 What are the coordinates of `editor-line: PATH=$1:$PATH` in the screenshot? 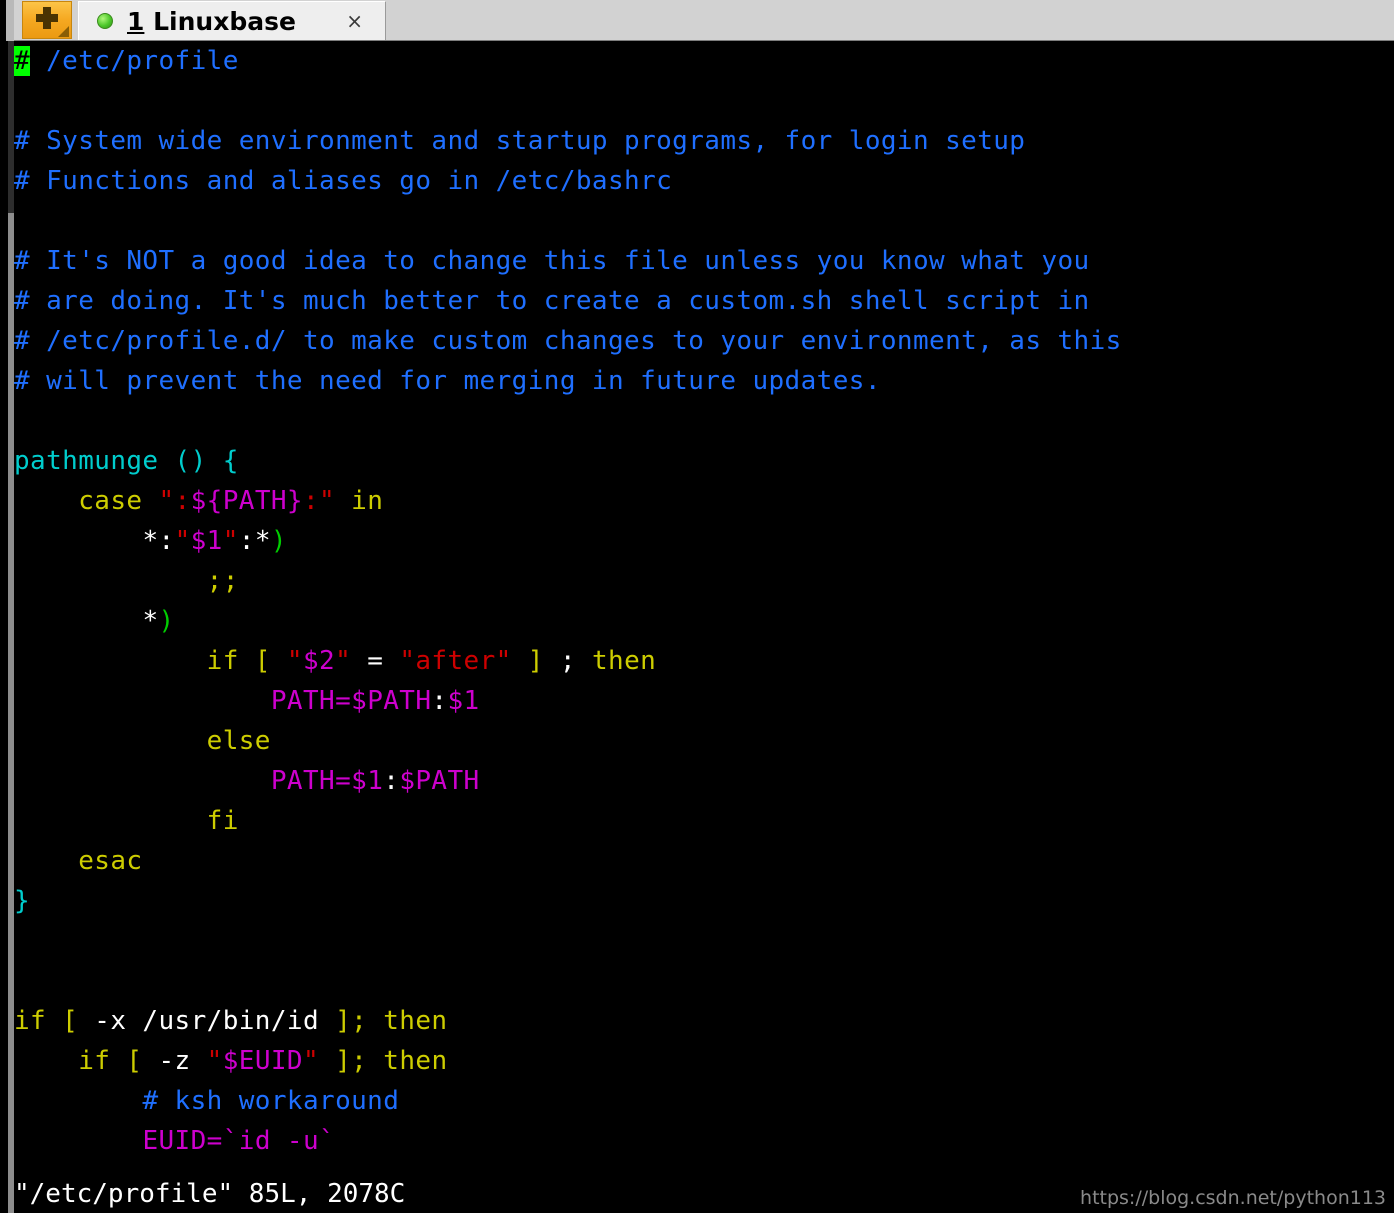 It's located at (704, 781).